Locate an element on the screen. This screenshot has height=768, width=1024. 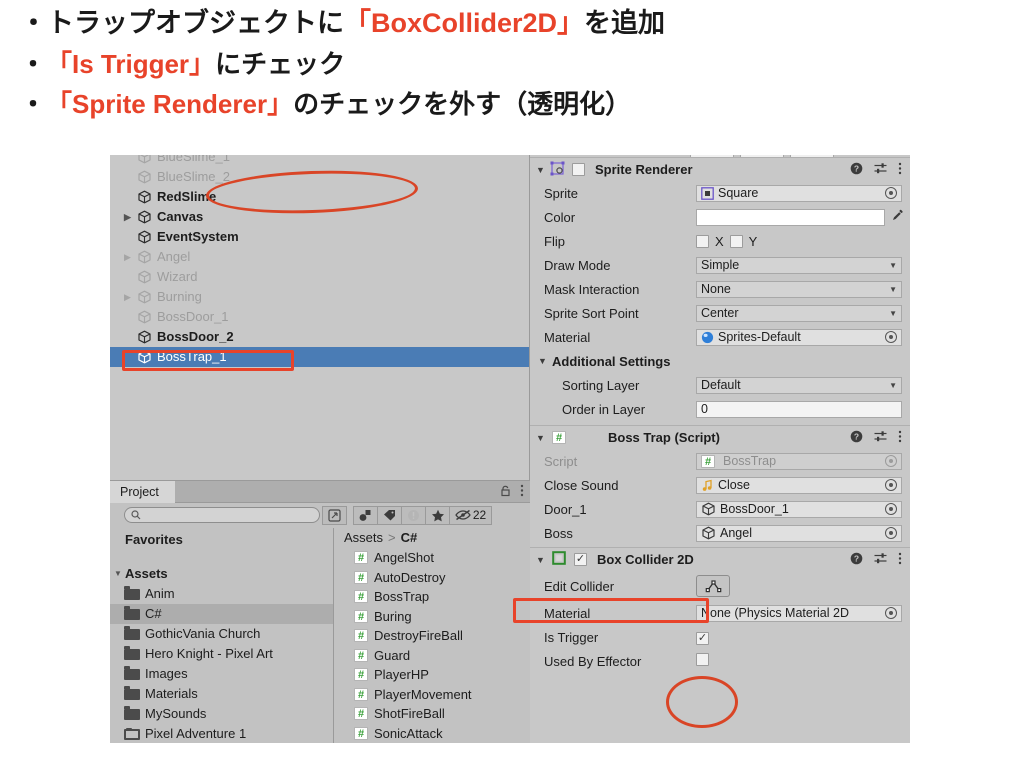
filter-by-type-icon is located at coordinates (365, 515).